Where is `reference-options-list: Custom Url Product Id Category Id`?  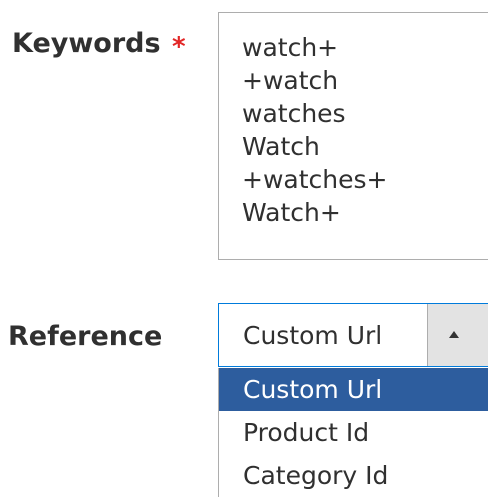 reference-options-list: Custom Url Product Id Category Id is located at coordinates (353, 432).